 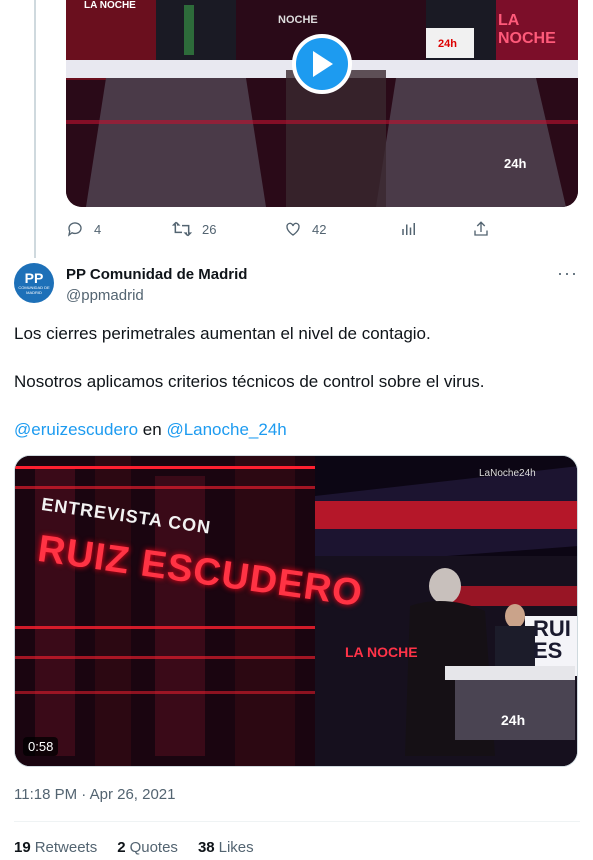 I want to click on divider, so click(x=297, y=821).